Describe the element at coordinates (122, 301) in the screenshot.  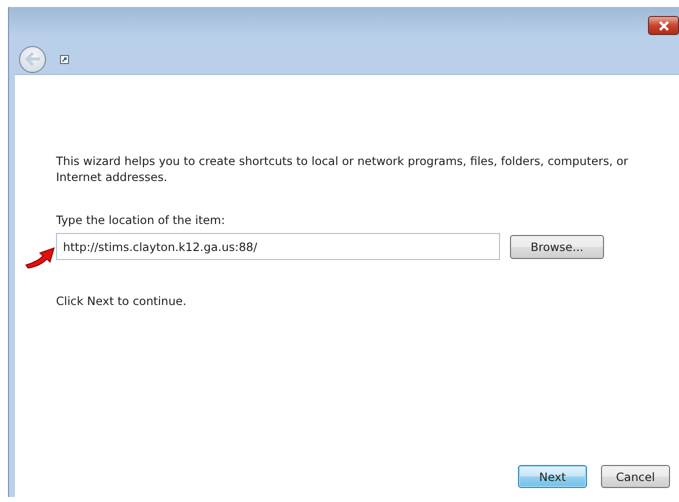
I see `continue-hint: Click Next to continue.` at that location.